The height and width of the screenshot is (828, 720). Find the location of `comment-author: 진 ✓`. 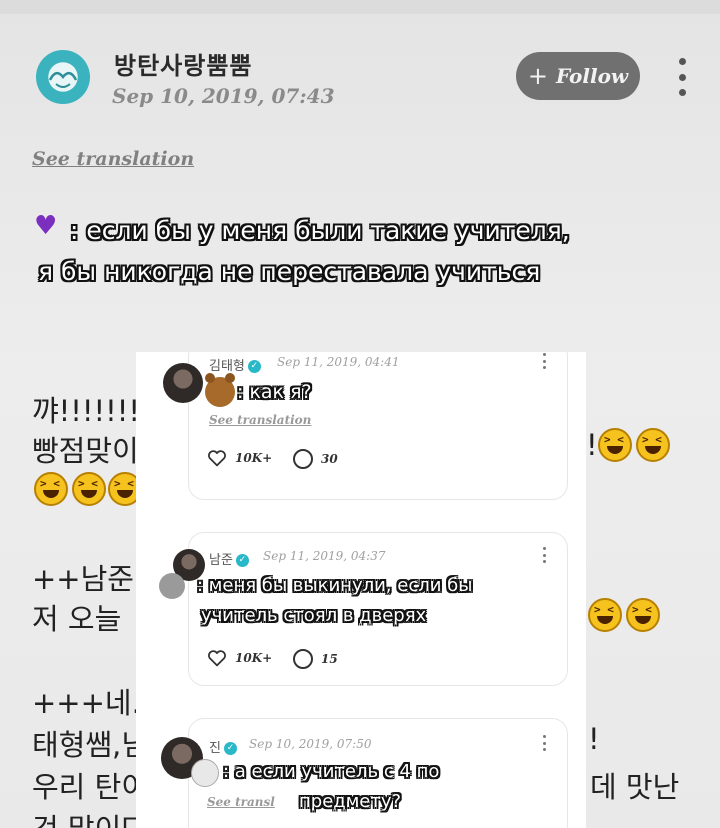

comment-author: 진 ✓ is located at coordinates (223, 746).